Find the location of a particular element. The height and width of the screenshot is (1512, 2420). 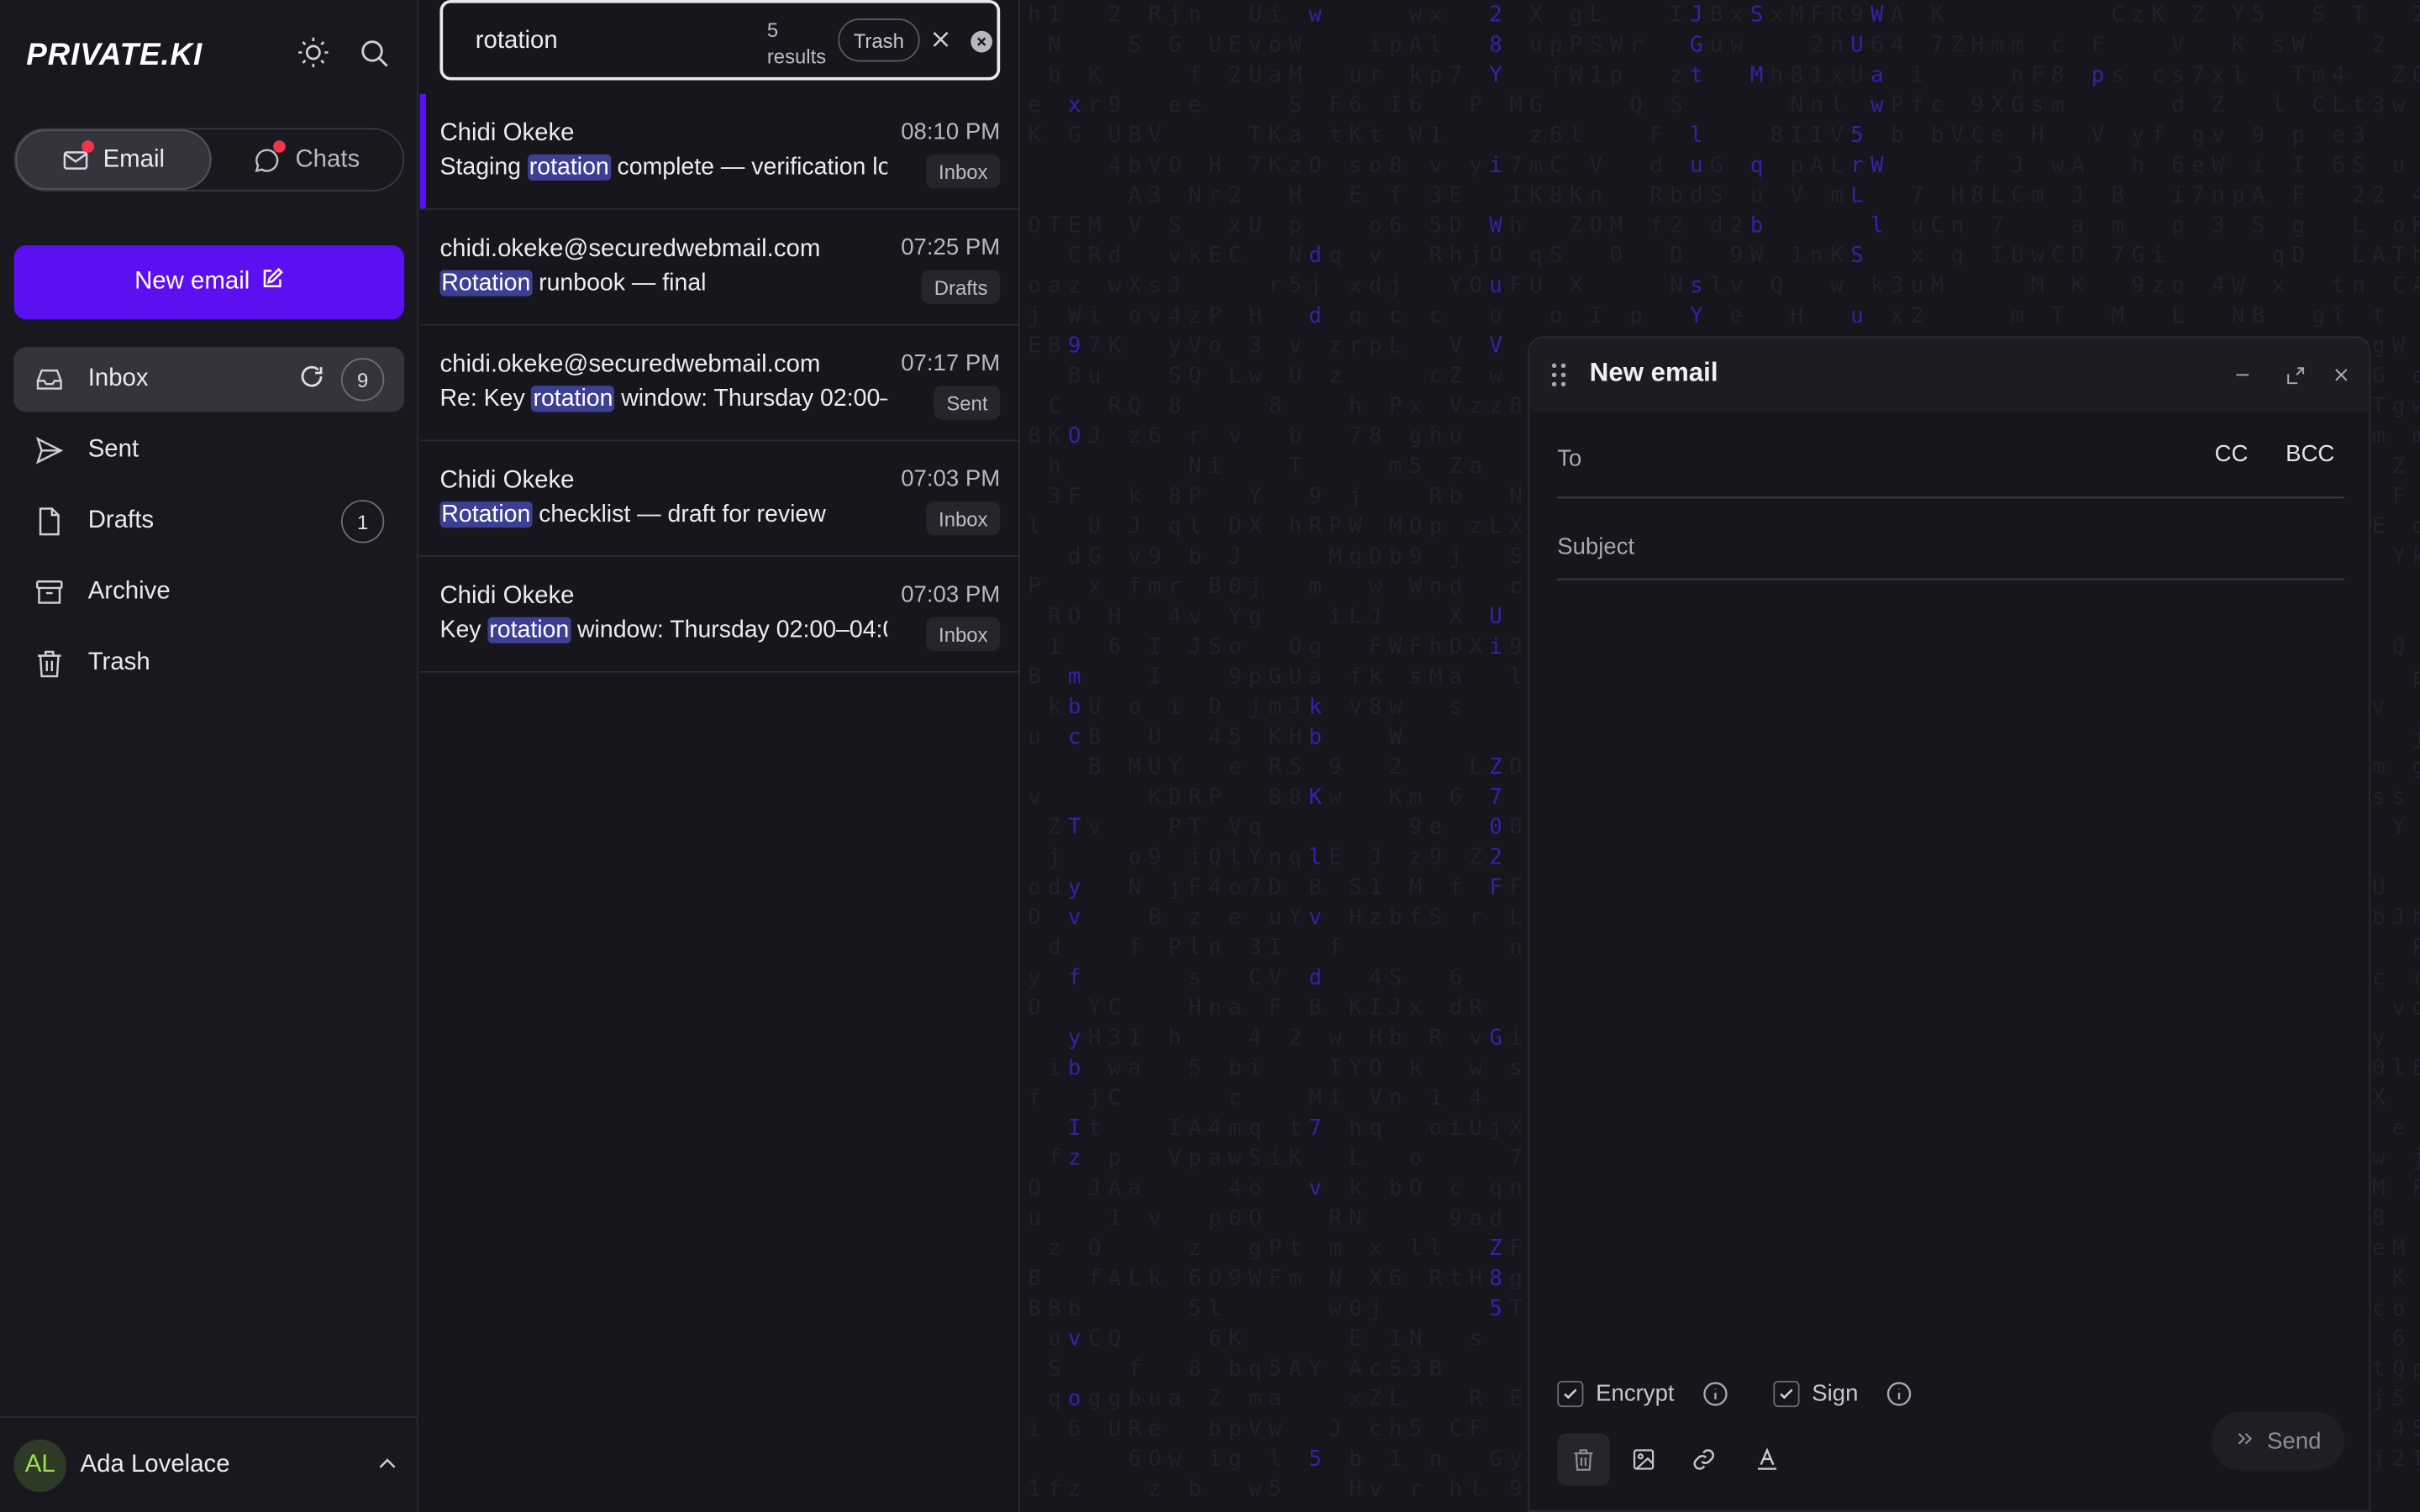

sidebar-item-trash: Trash is located at coordinates (210, 663).